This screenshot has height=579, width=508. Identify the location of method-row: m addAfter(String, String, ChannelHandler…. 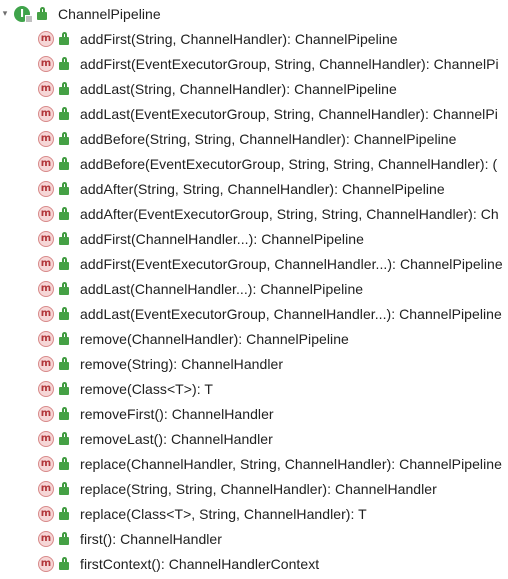
(254, 189).